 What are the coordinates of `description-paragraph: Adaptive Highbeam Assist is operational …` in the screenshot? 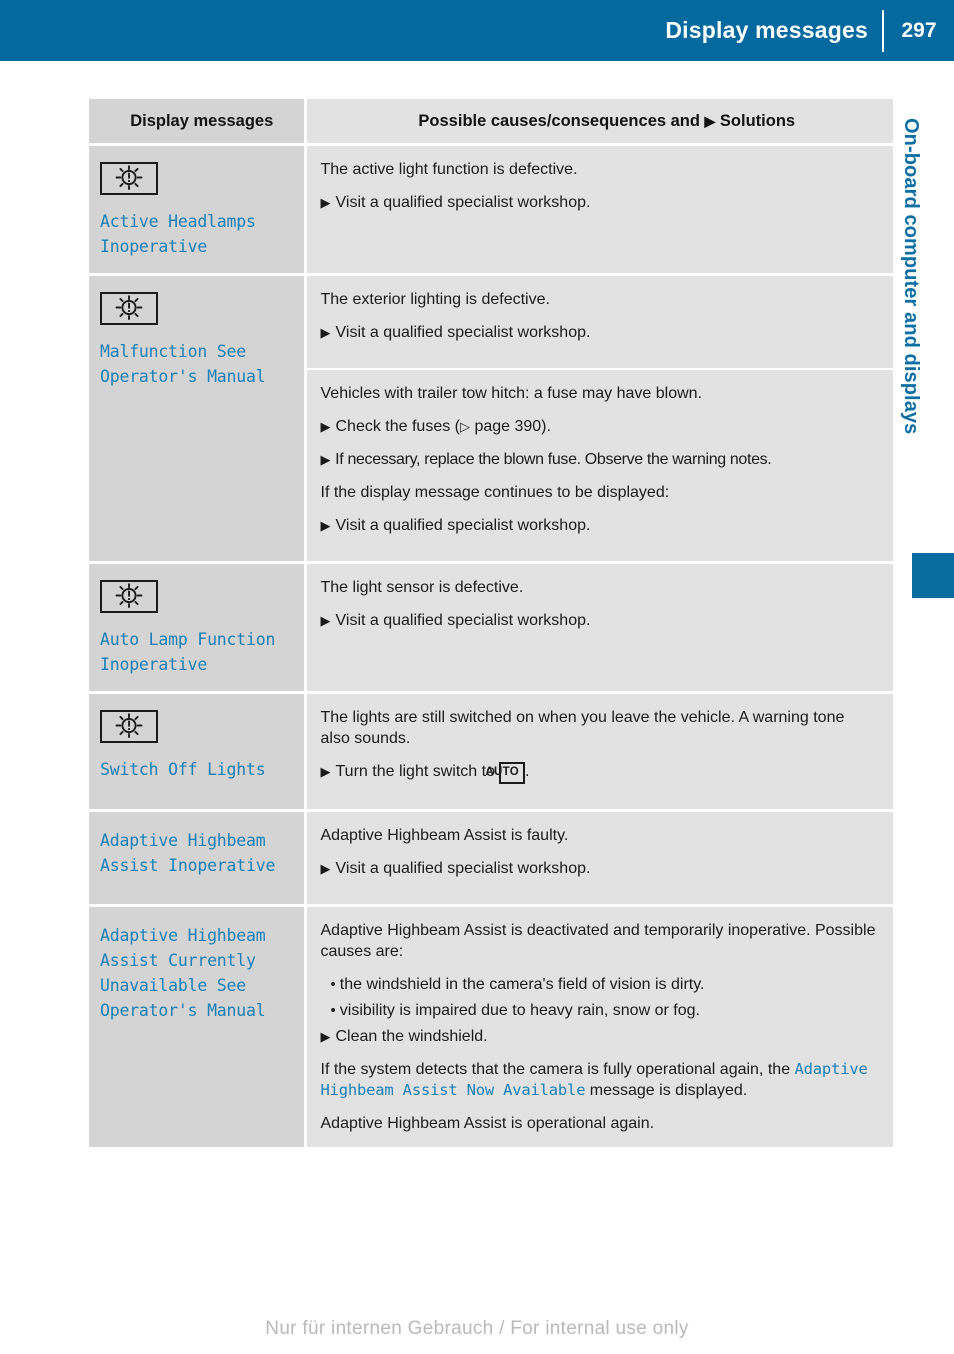 It's located at (487, 1123).